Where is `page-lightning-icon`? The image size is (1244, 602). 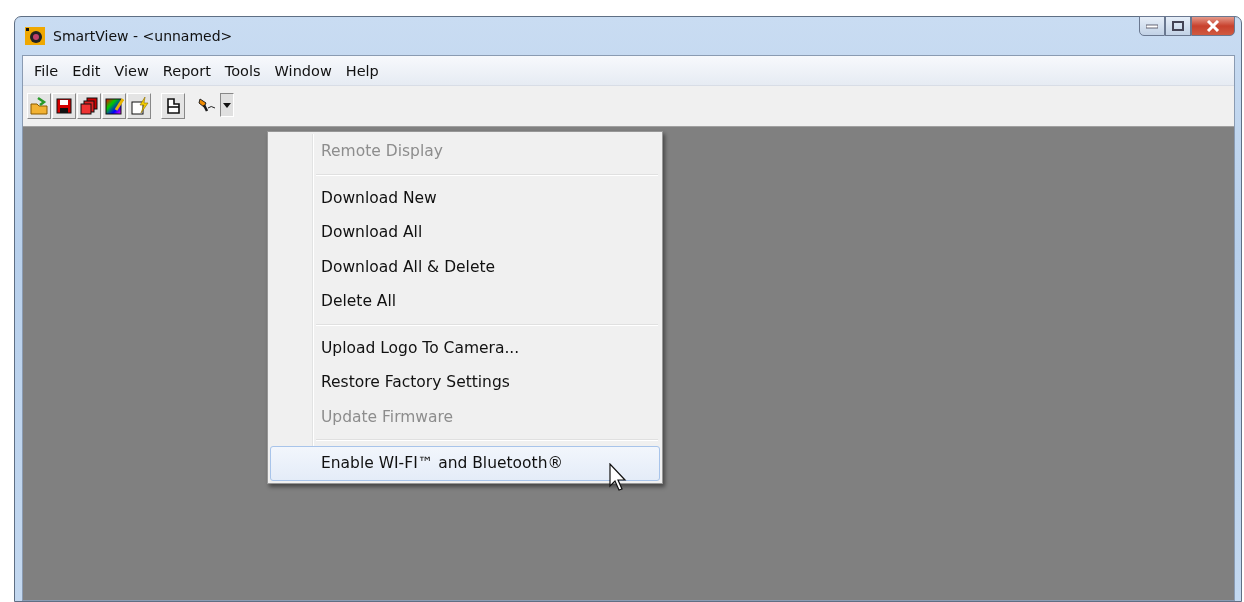
page-lightning-icon is located at coordinates (139, 106).